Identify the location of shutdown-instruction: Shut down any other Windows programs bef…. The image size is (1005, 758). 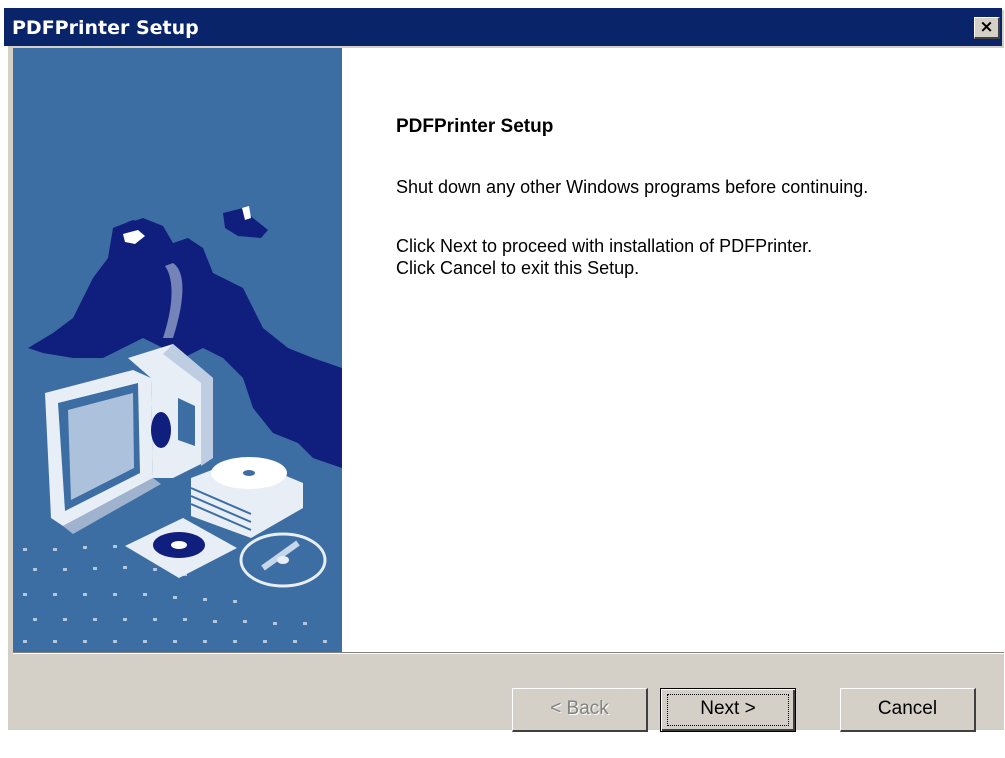
(632, 187).